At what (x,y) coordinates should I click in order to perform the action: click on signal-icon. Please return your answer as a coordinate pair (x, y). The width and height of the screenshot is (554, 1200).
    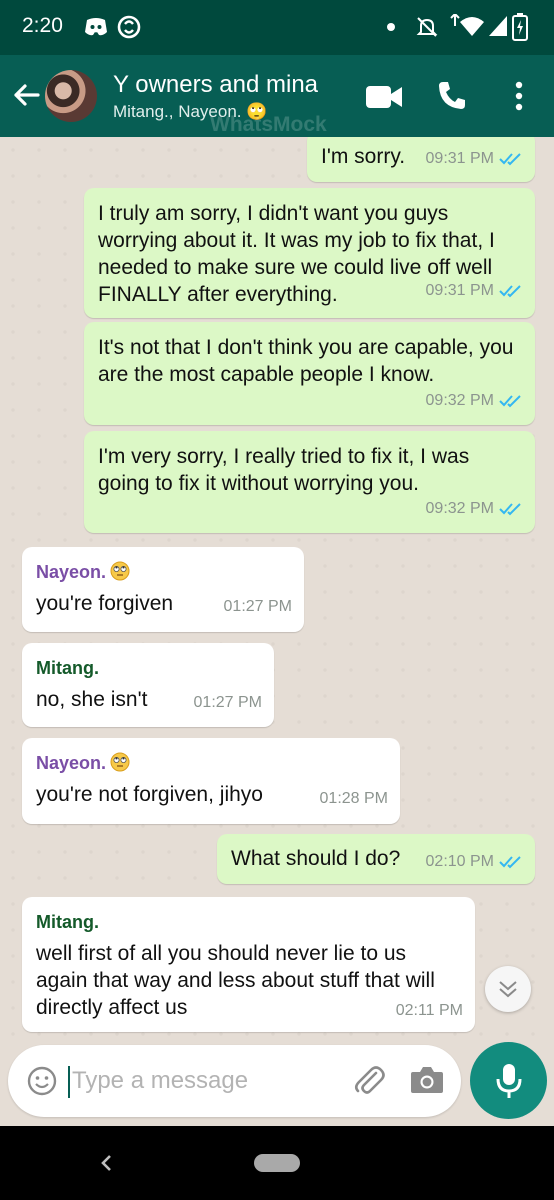
    Looking at the image, I should click on (498, 26).